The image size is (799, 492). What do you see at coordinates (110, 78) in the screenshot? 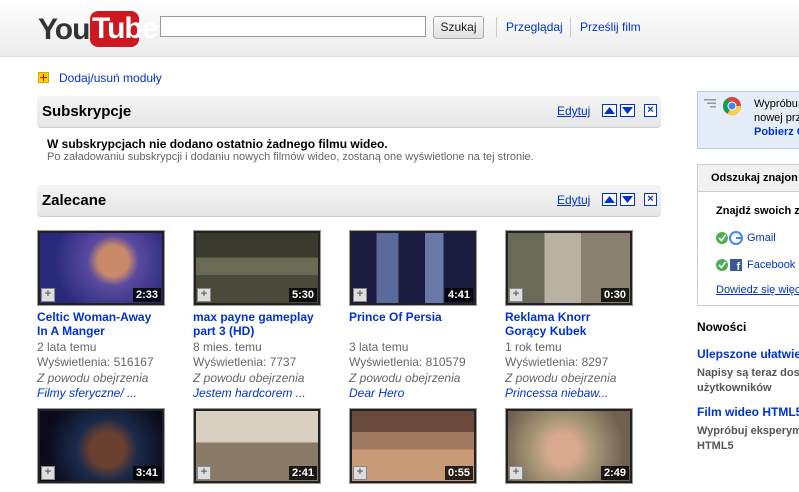
I see `add-modules-link: Dodaj/usuń moduły` at bounding box center [110, 78].